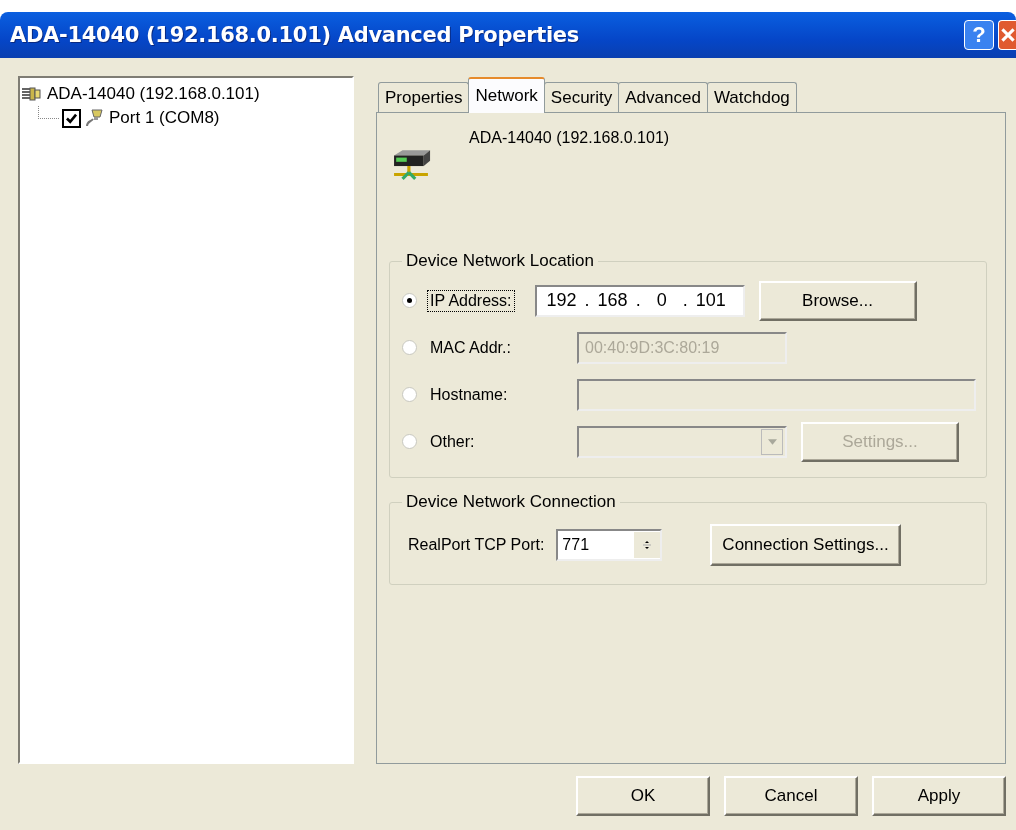 The height and width of the screenshot is (830, 1016). I want to click on window-title: ADA-14040 (192.168.0.101) Advanced Properties, so click(294, 35).